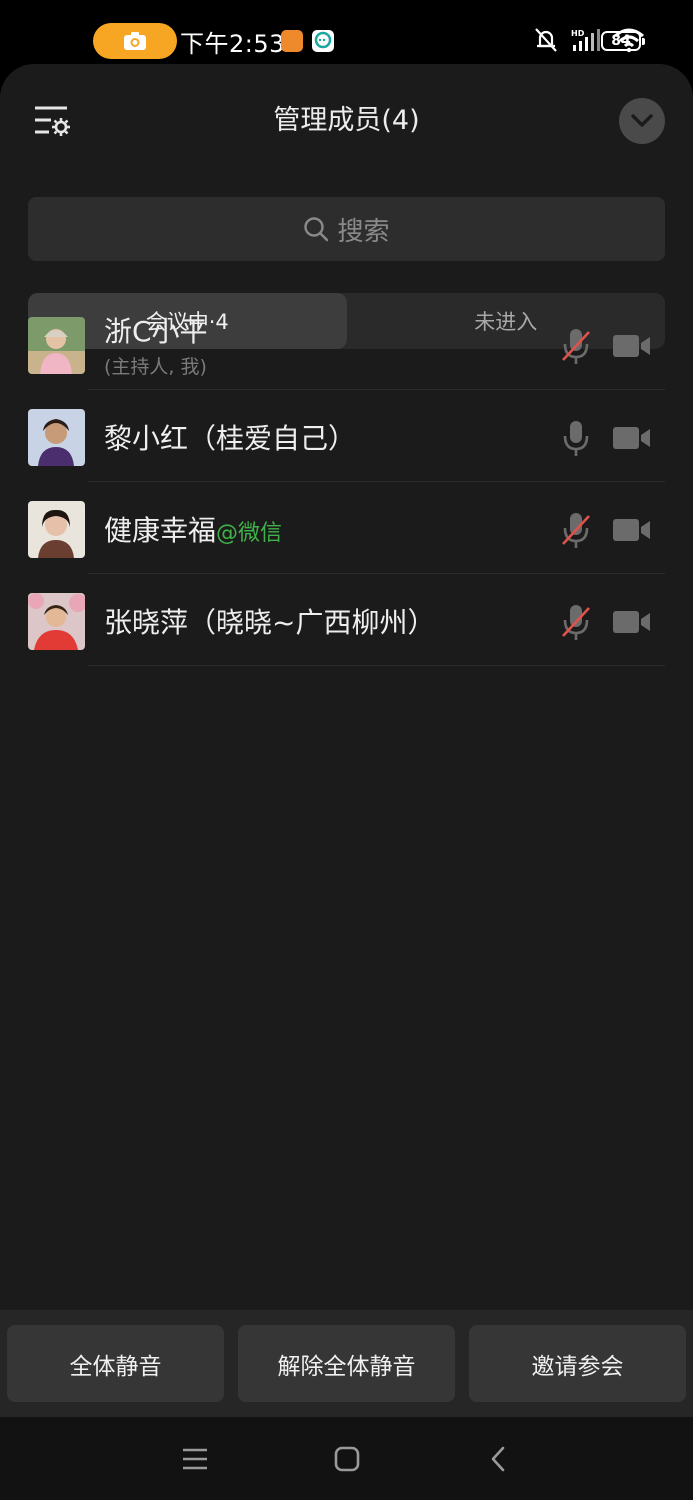 The width and height of the screenshot is (693, 1500). What do you see at coordinates (115, 1363) in the screenshot?
I see `mute-all-button: 全体静音` at bounding box center [115, 1363].